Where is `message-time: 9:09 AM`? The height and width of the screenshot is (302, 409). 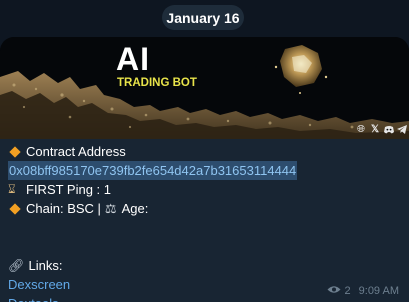 message-time: 9:09 AM is located at coordinates (378, 291).